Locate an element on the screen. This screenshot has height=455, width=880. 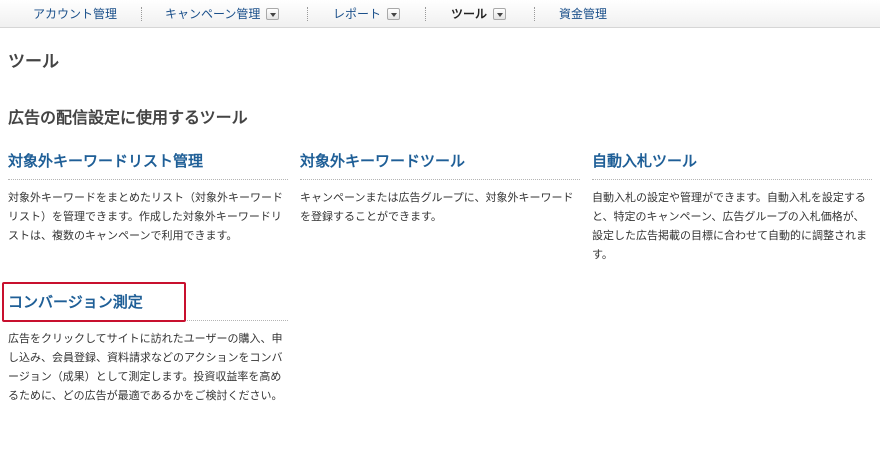
nav-label: キャンペーン管理 is located at coordinates (213, 14).